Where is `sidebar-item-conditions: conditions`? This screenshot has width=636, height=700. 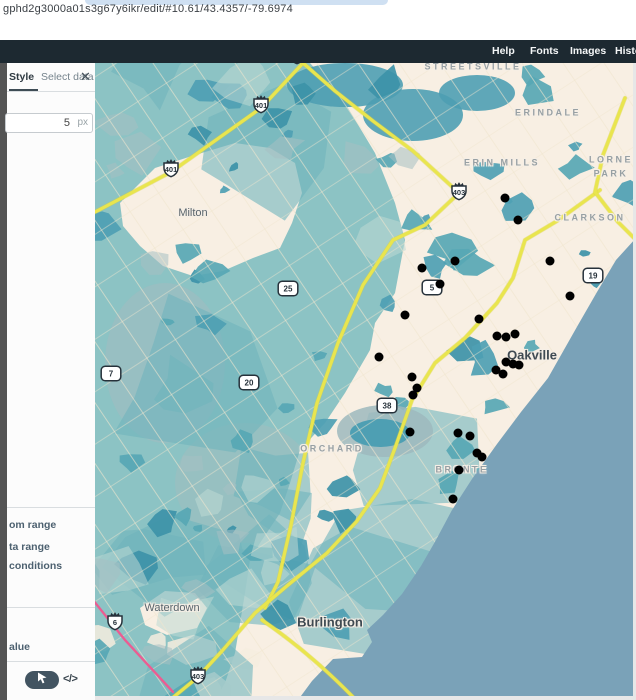
sidebar-item-conditions: conditions is located at coordinates (35, 566).